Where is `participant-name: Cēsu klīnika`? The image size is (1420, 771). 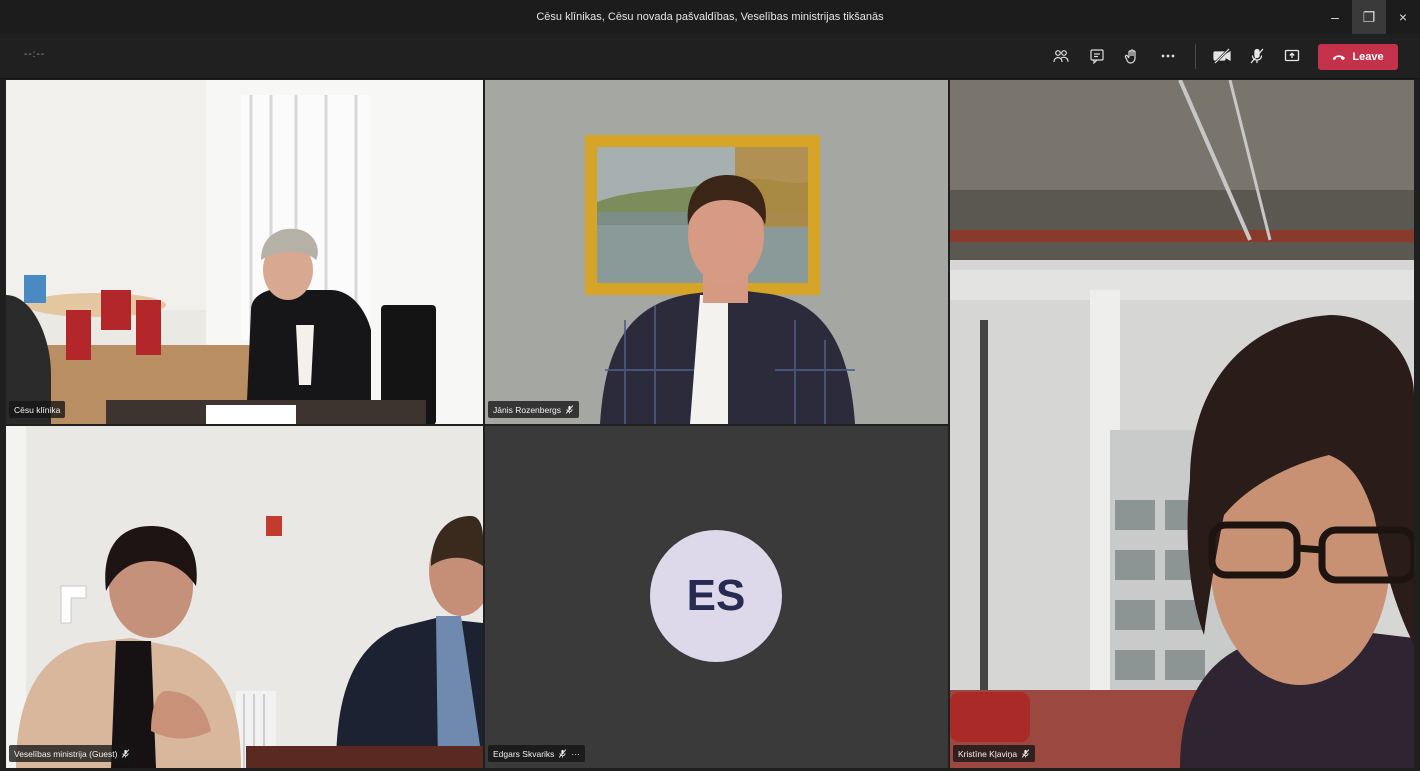 participant-name: Cēsu klīnika is located at coordinates (37, 409).